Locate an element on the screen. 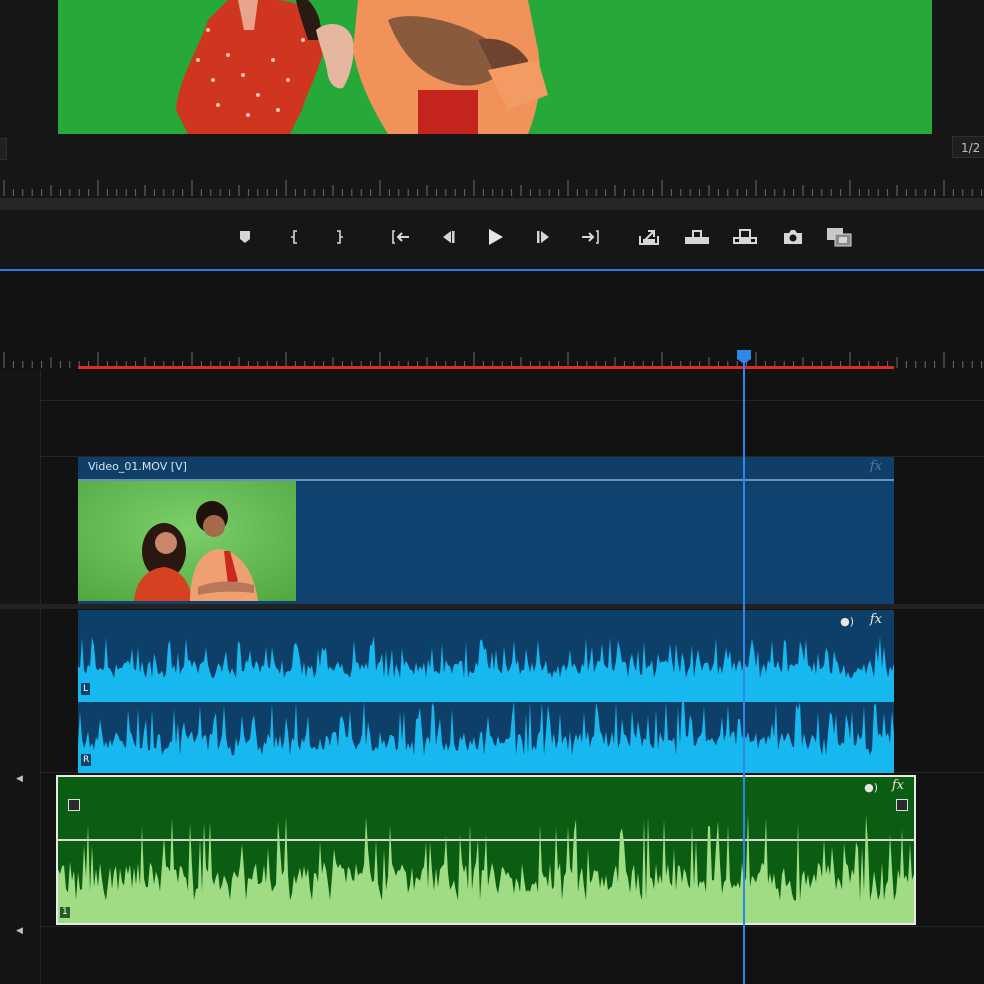 Image resolution: width=984 pixels, height=984 pixels. track-separator is located at coordinates (492, 606).